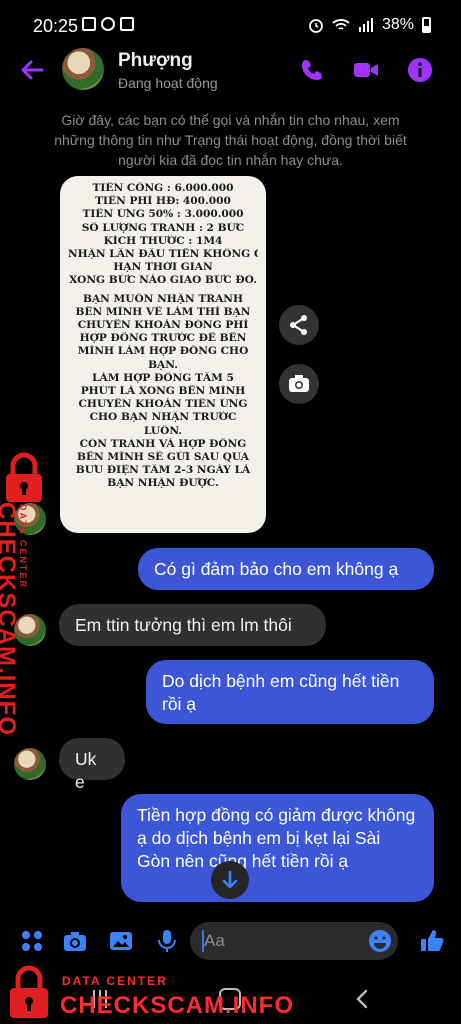 The image size is (461, 1024). What do you see at coordinates (163, 325) in the screenshot?
I see `image-text-line: CHUYỂN KHOẢN ĐÓNG PHÍ` at bounding box center [163, 325].